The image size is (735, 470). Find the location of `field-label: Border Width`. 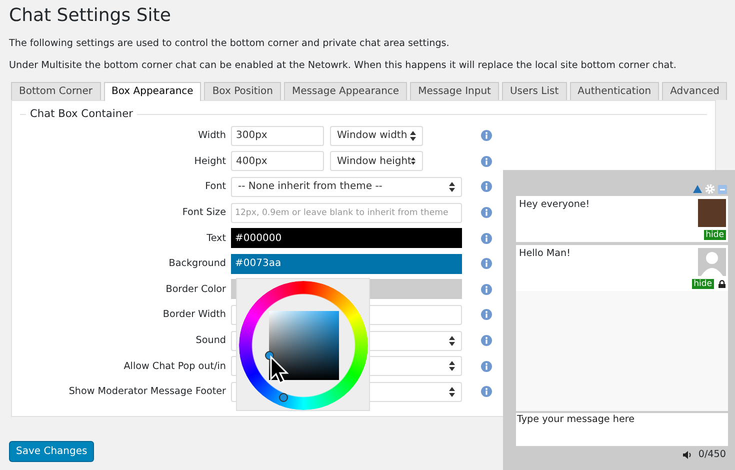

field-label: Border Width is located at coordinates (194, 314).